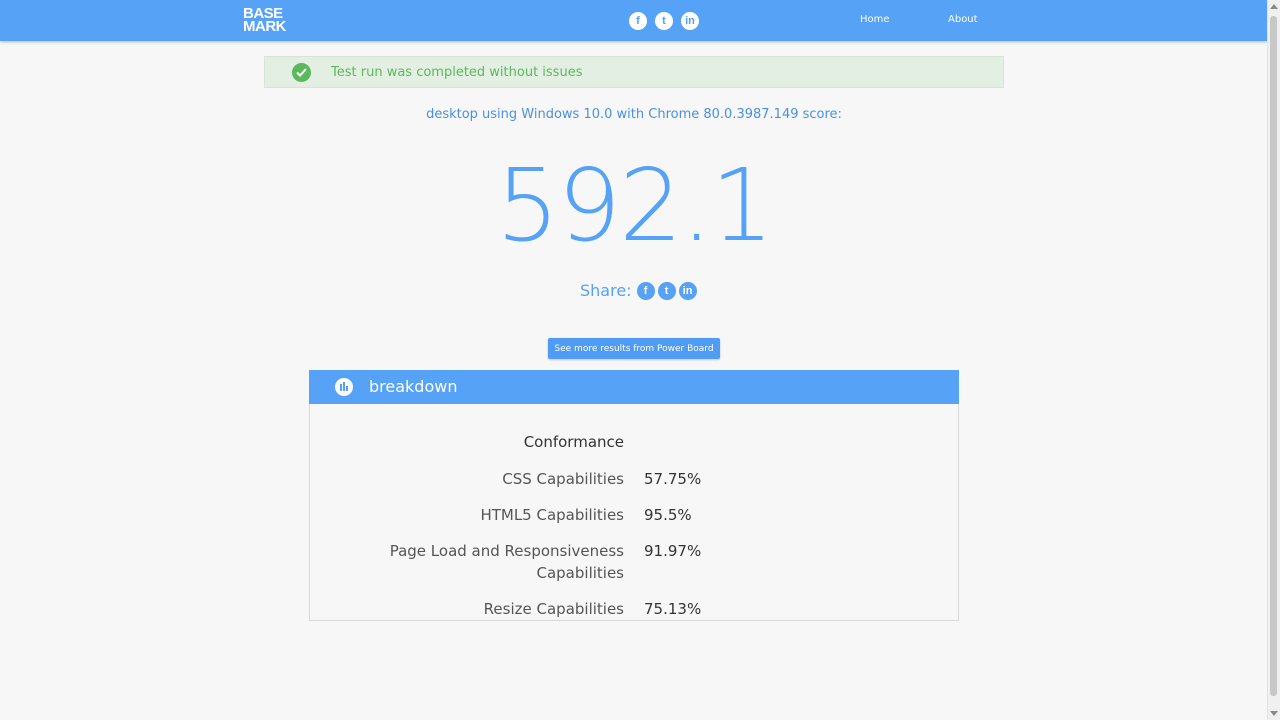 The height and width of the screenshot is (720, 1280). Describe the element at coordinates (457, 72) in the screenshot. I see `alert-message: Test run was completed without issues` at that location.